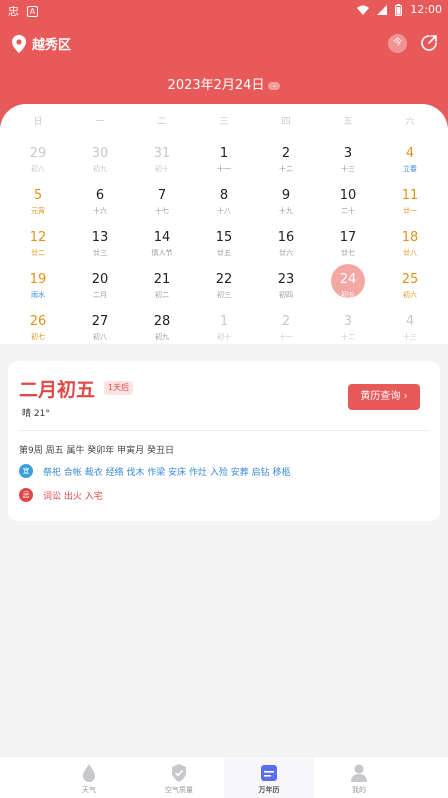  Describe the element at coordinates (269, 773) in the screenshot. I see `calendar-icon` at that location.